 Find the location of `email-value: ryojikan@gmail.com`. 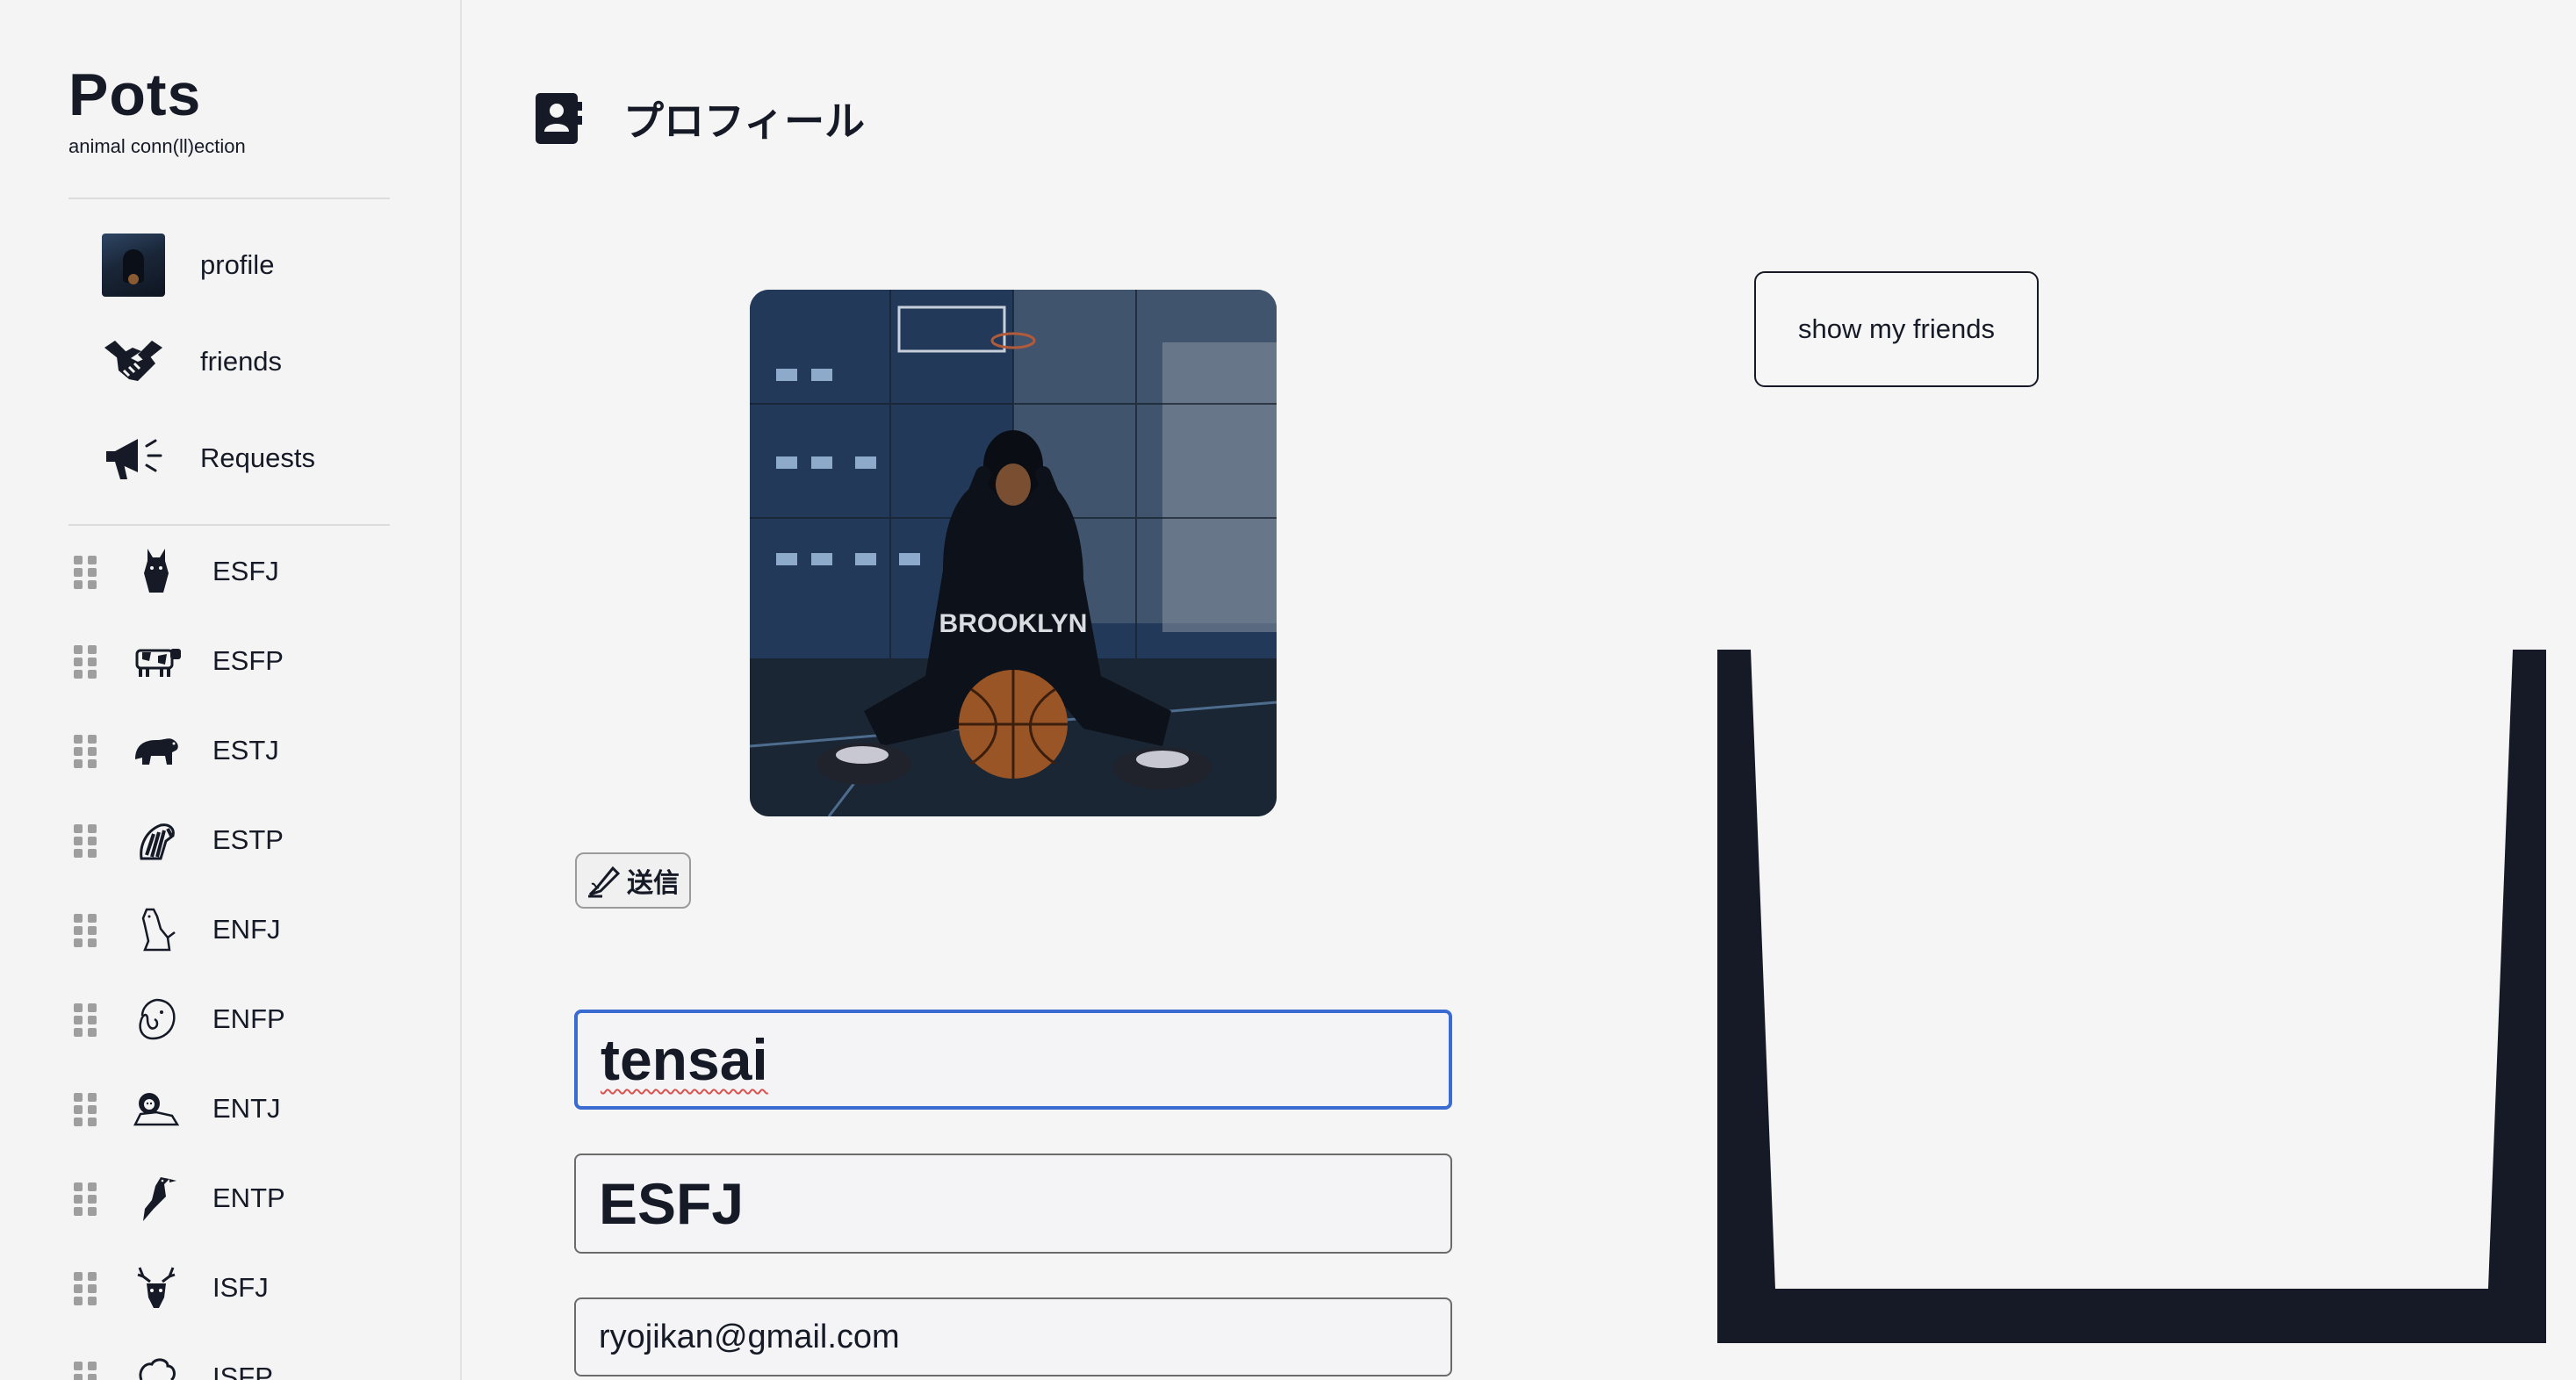

email-value: ryojikan@gmail.com is located at coordinates (749, 1337).